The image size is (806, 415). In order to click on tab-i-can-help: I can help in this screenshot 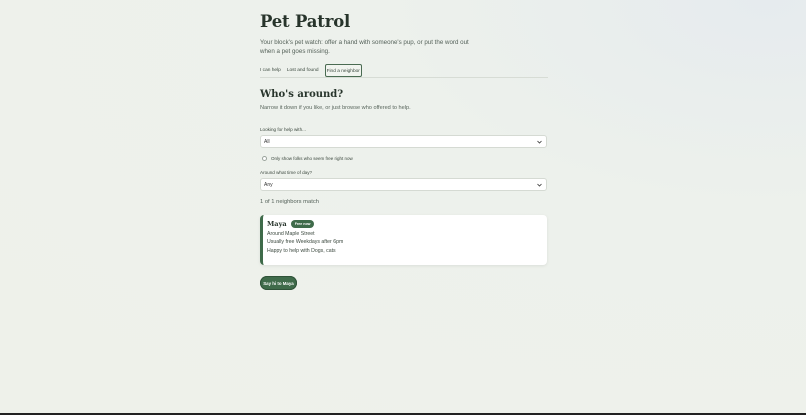, I will do `click(270, 70)`.